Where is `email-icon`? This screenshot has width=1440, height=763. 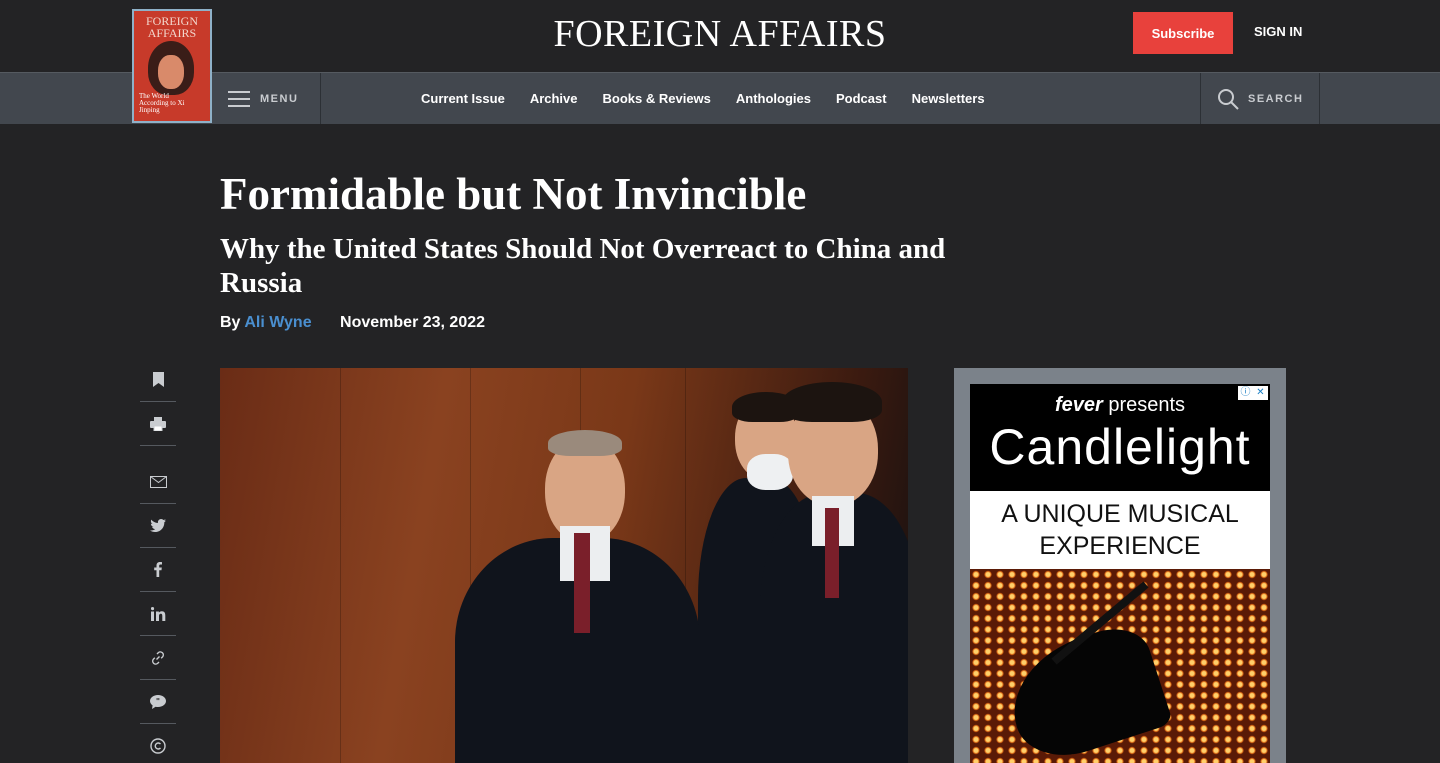 email-icon is located at coordinates (158, 482).